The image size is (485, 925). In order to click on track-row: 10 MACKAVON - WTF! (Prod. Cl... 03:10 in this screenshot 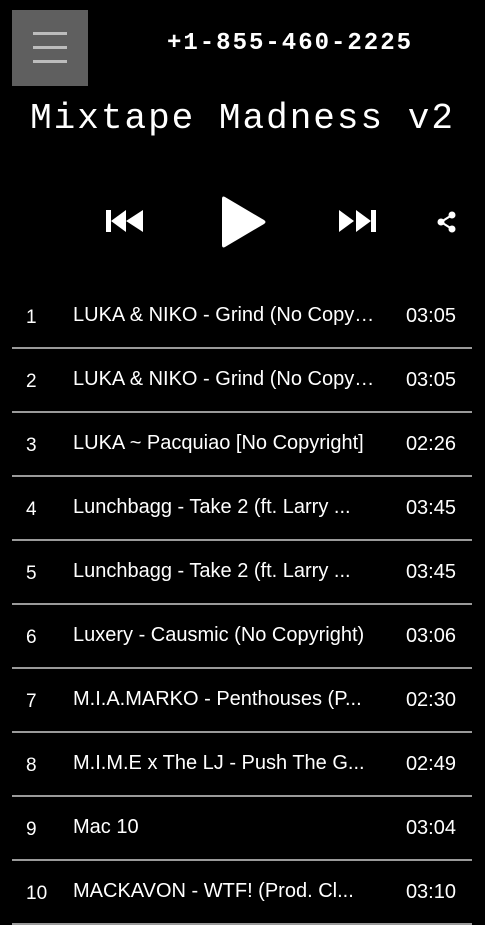, I will do `click(242, 893)`.